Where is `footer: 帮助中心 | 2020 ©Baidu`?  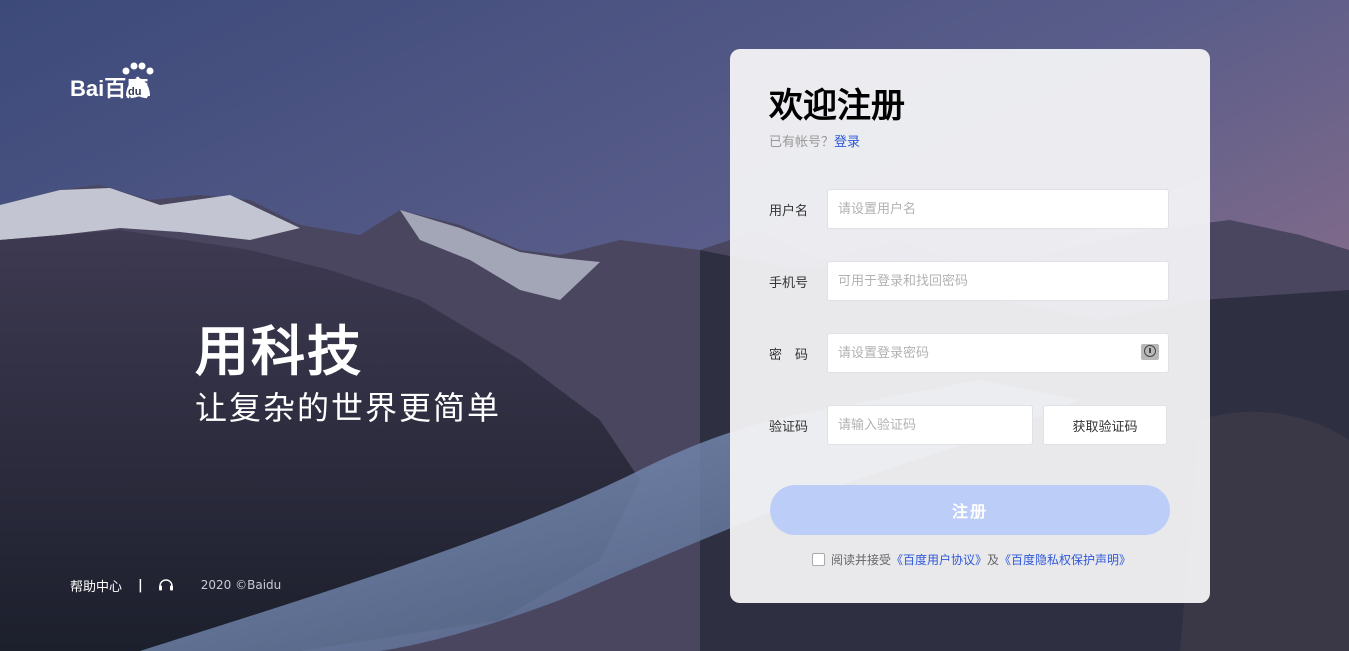 footer: 帮助中心 | 2020 ©Baidu is located at coordinates (176, 585).